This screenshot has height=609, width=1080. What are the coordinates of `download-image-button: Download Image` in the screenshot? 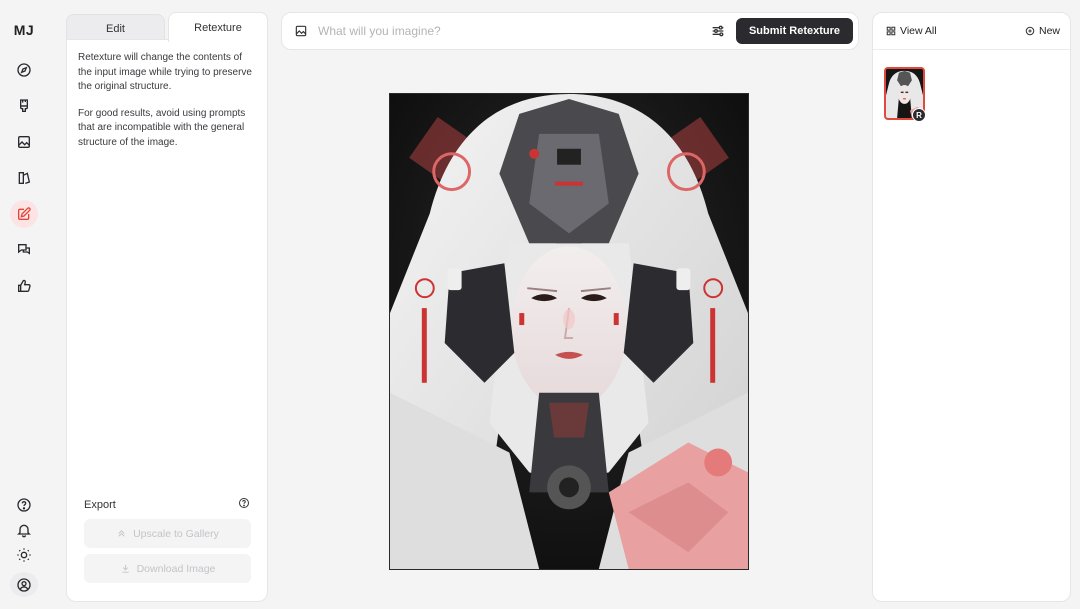 It's located at (167, 568).